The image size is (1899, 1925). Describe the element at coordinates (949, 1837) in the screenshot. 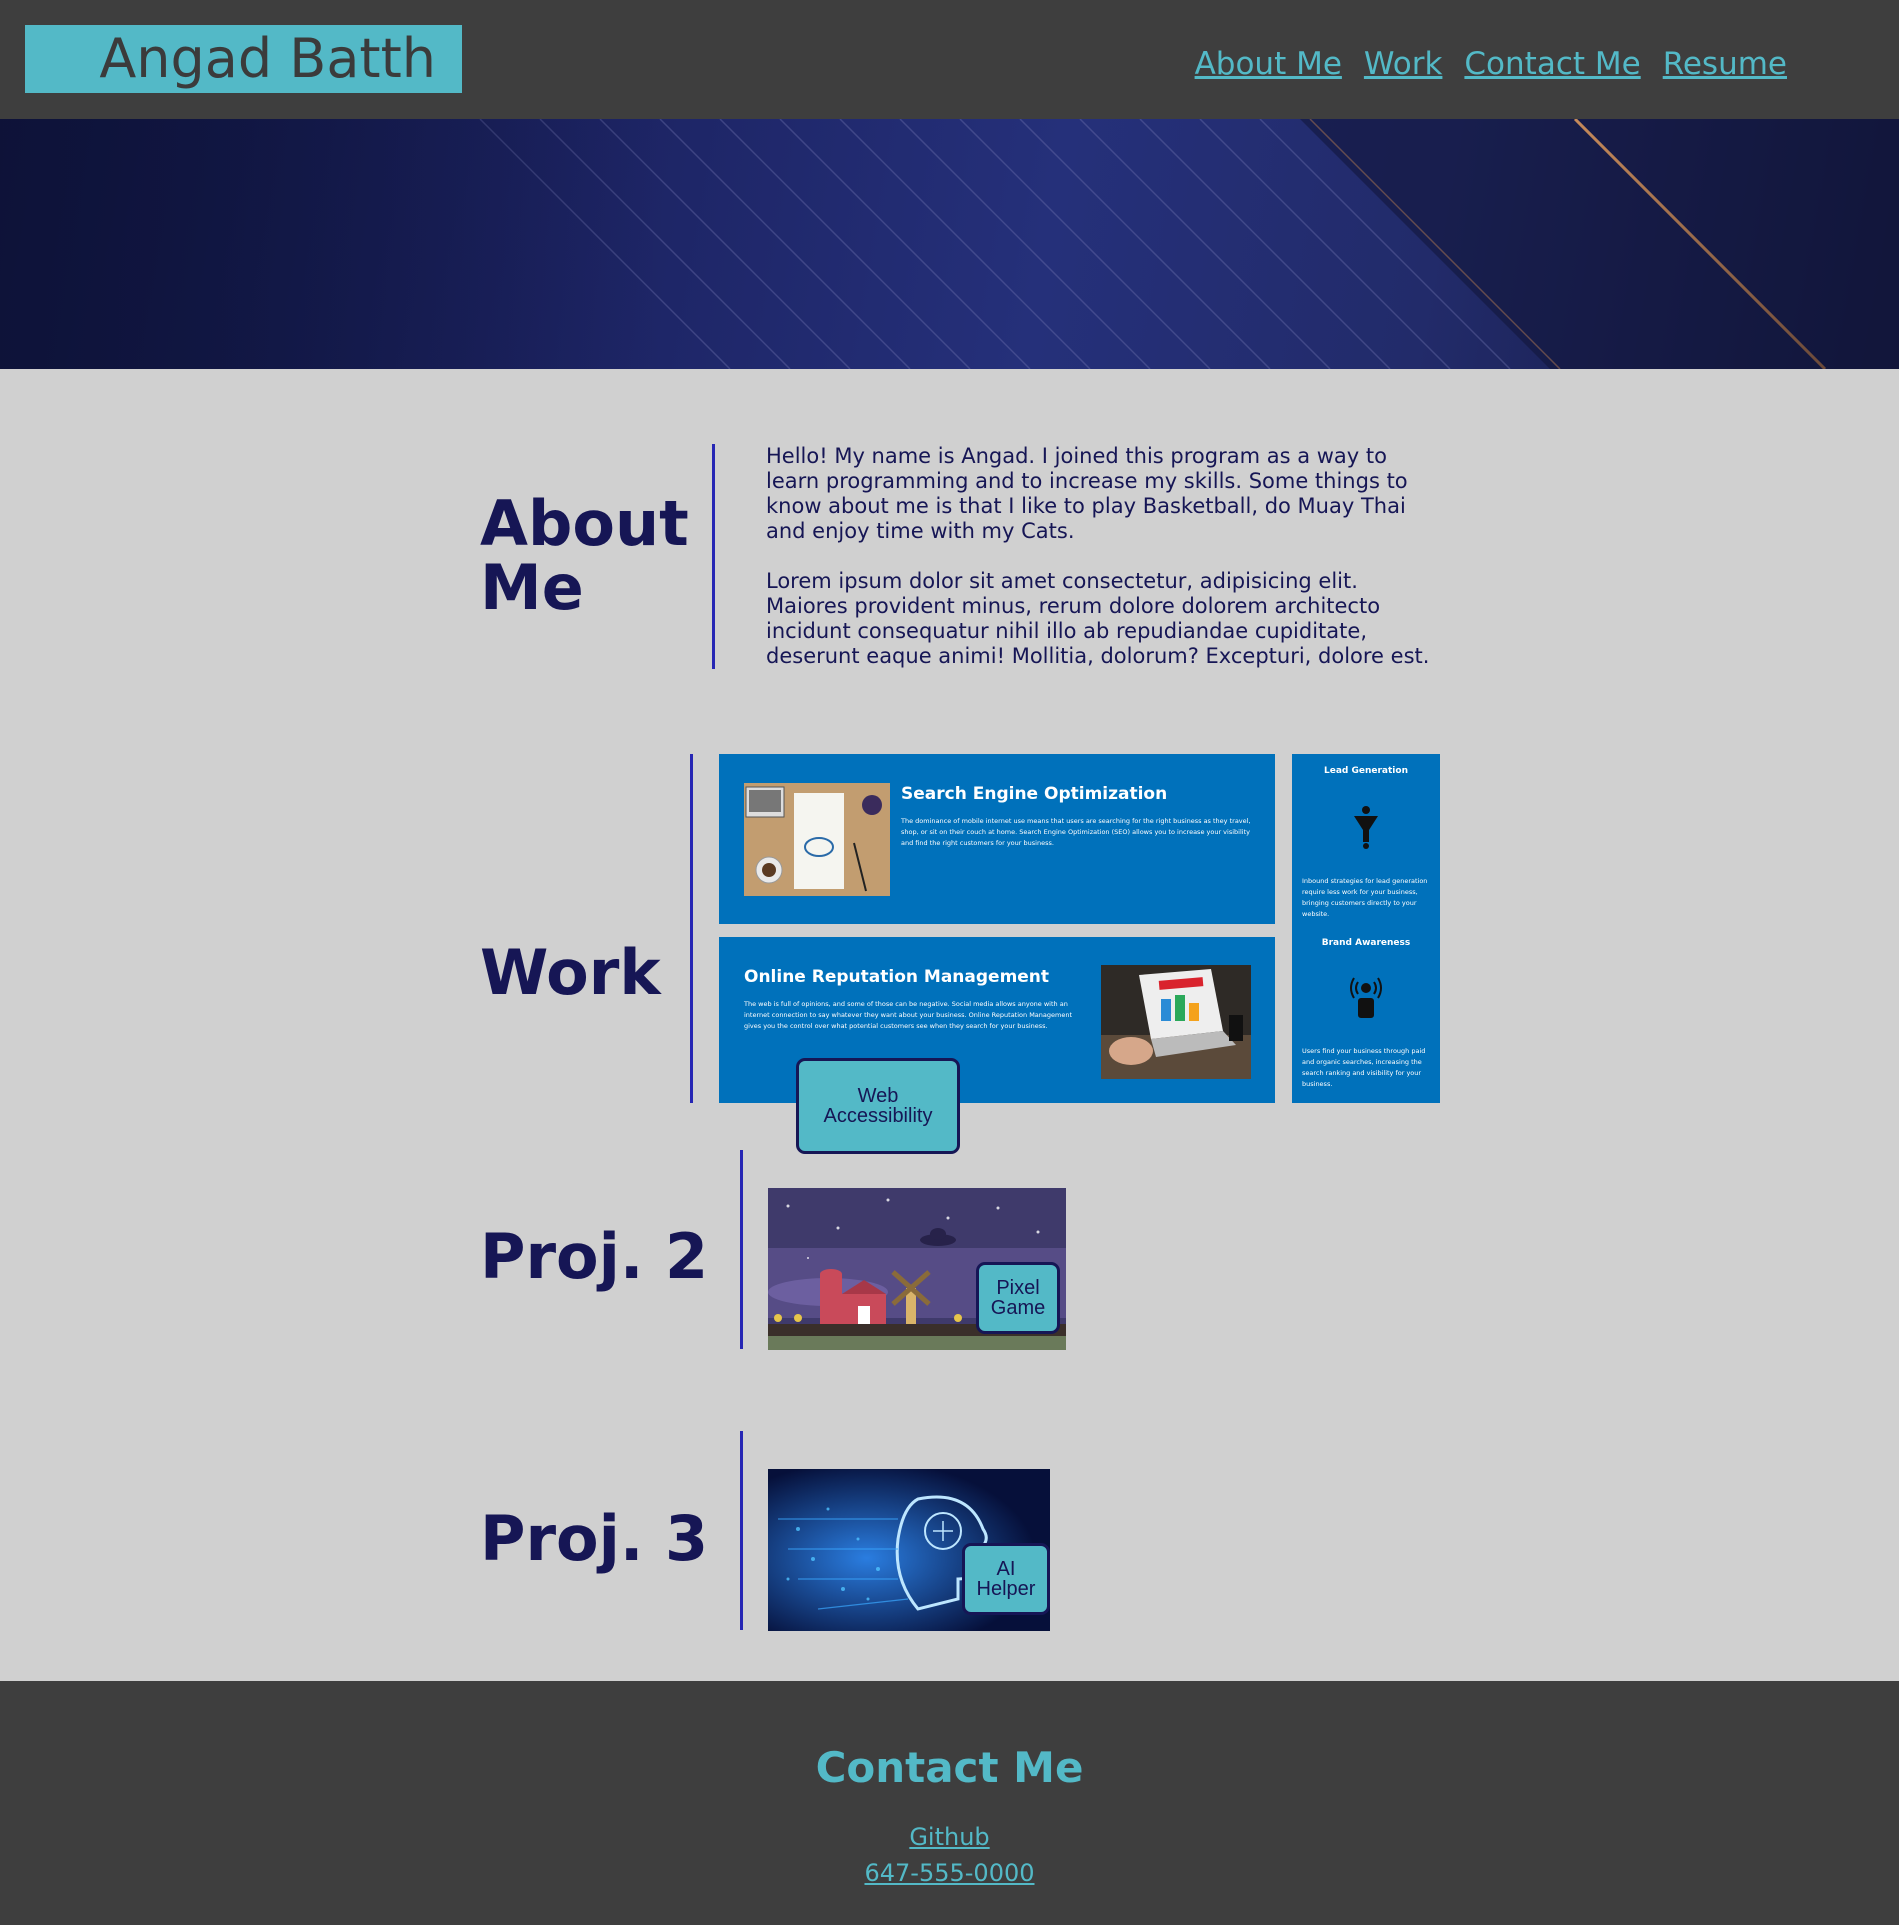

I see `github-link: Github` at that location.